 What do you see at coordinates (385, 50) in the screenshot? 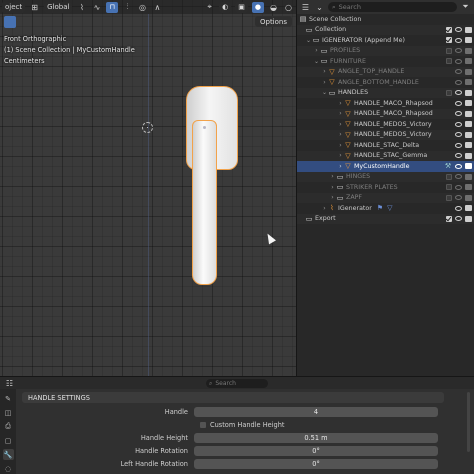
I see `outliner-row: › ▭ PROFILES` at bounding box center [385, 50].